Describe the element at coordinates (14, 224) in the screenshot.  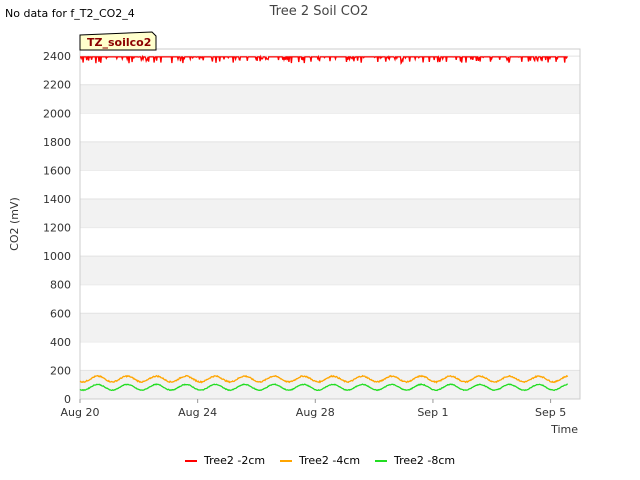
I see `y-axis-label: CO2 (mV)` at that location.